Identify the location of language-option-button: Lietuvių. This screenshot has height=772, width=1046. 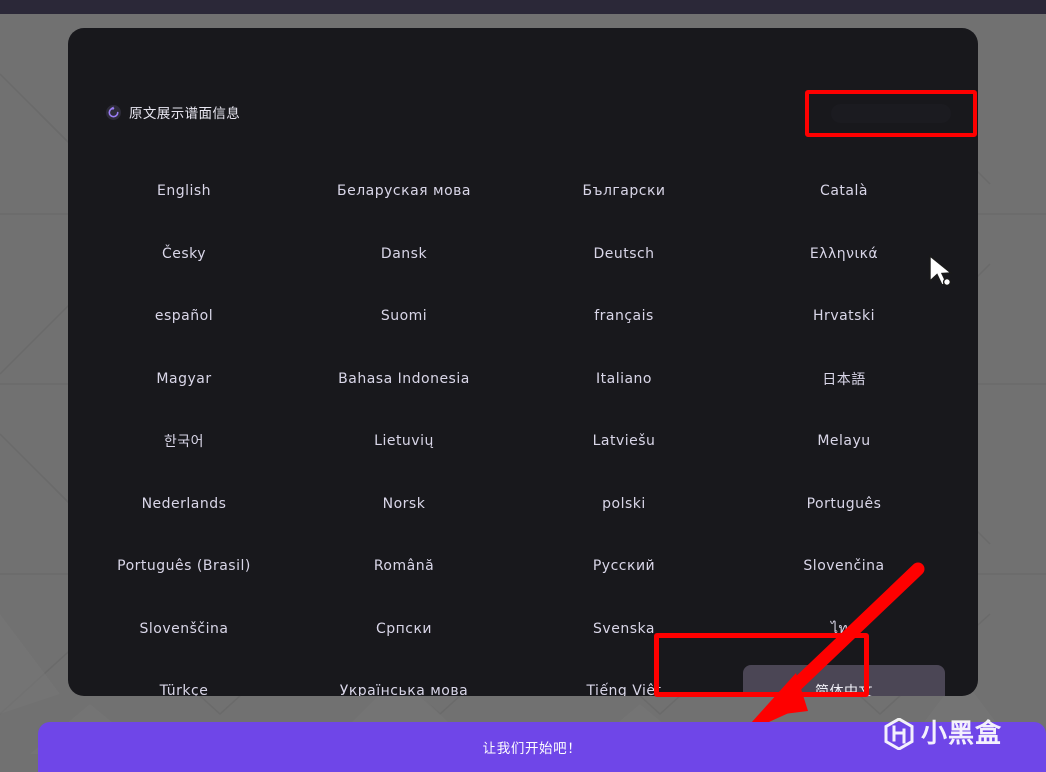
(404, 441).